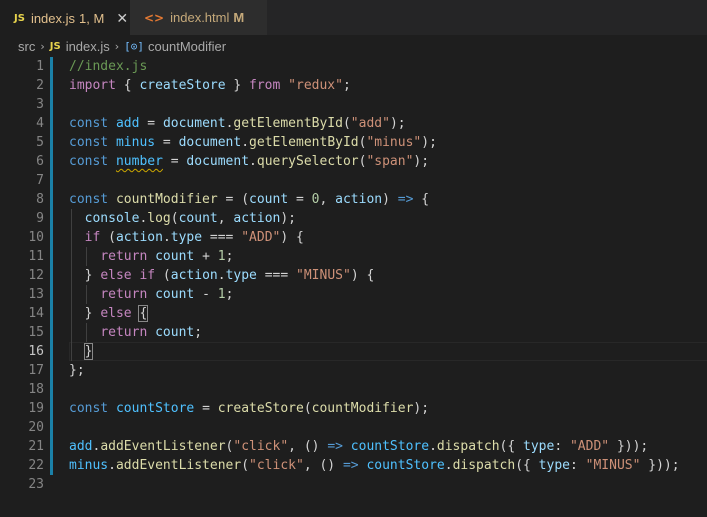  I want to click on tab-status-badge: M, so click(239, 17).